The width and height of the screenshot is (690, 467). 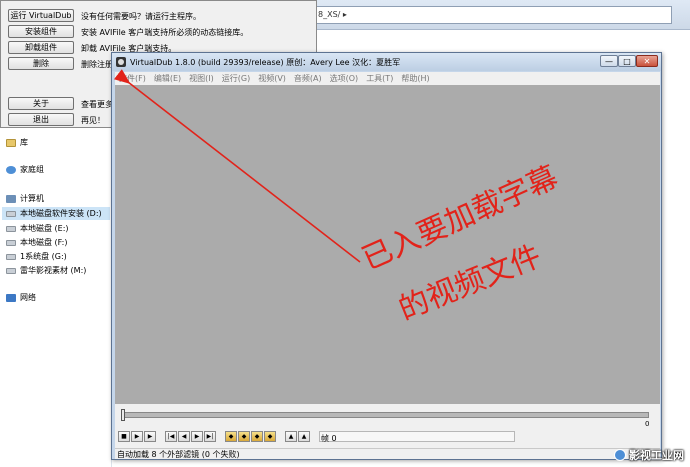 What do you see at coordinates (43, 256) in the screenshot?
I see `nav-item-label: 1系统盘 (G:)` at bounding box center [43, 256].